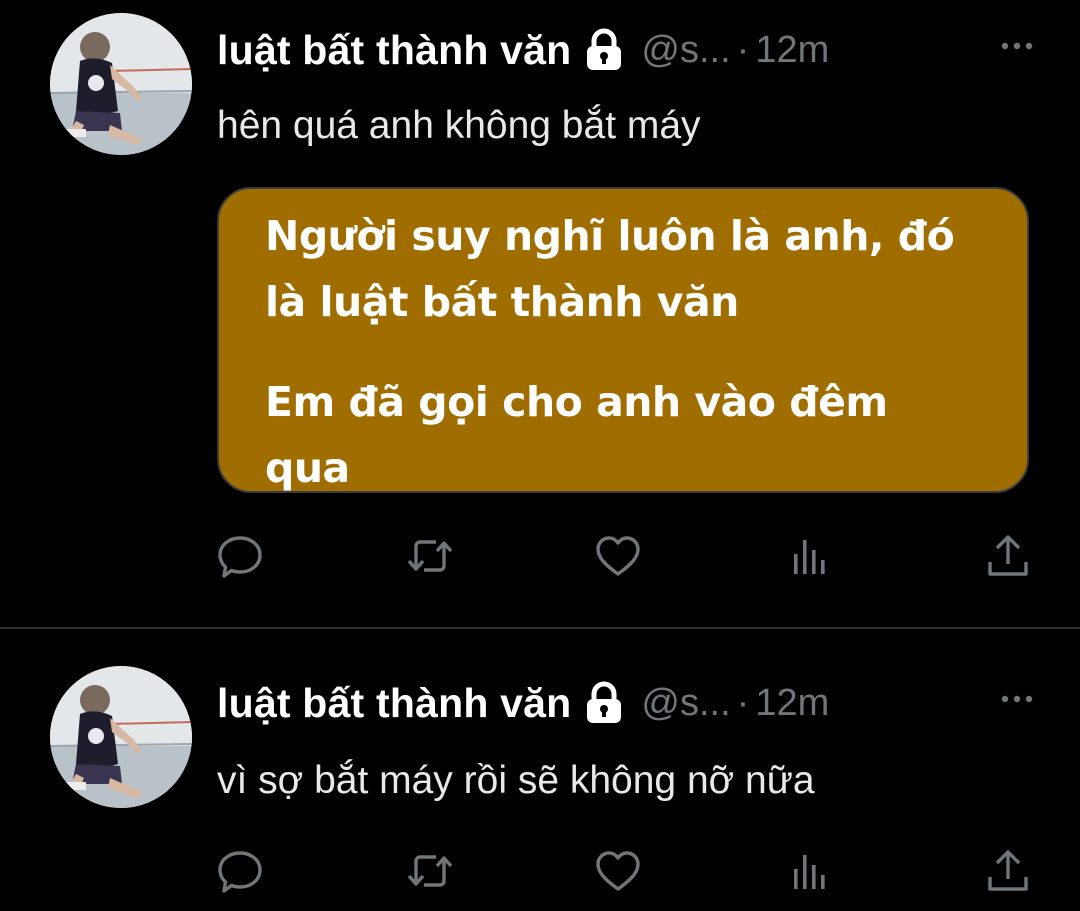  I want to click on card-text-line: Người suy nghĩ luôn là anh, đó, so click(610, 236).